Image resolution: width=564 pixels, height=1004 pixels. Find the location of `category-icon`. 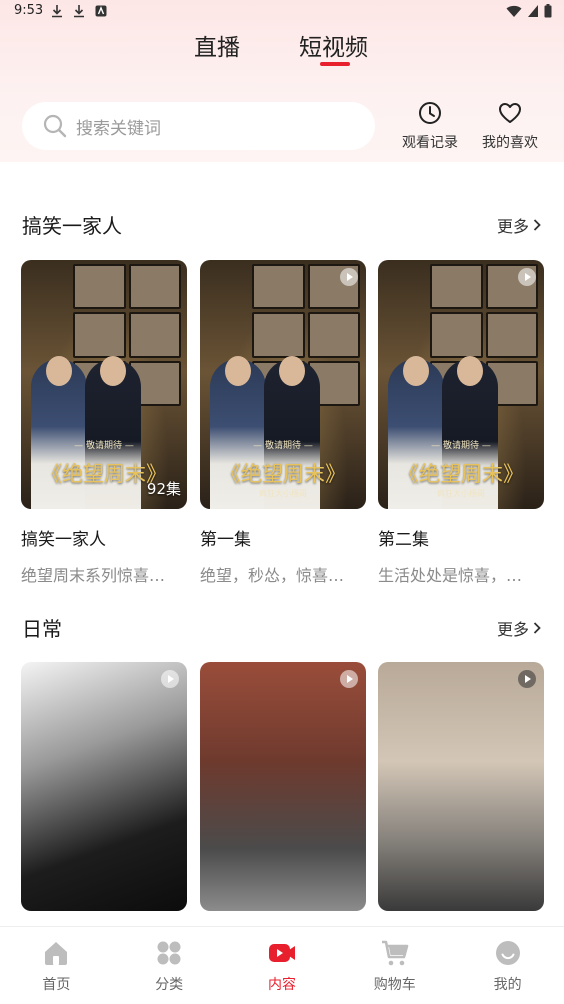

category-icon is located at coordinates (169, 953).